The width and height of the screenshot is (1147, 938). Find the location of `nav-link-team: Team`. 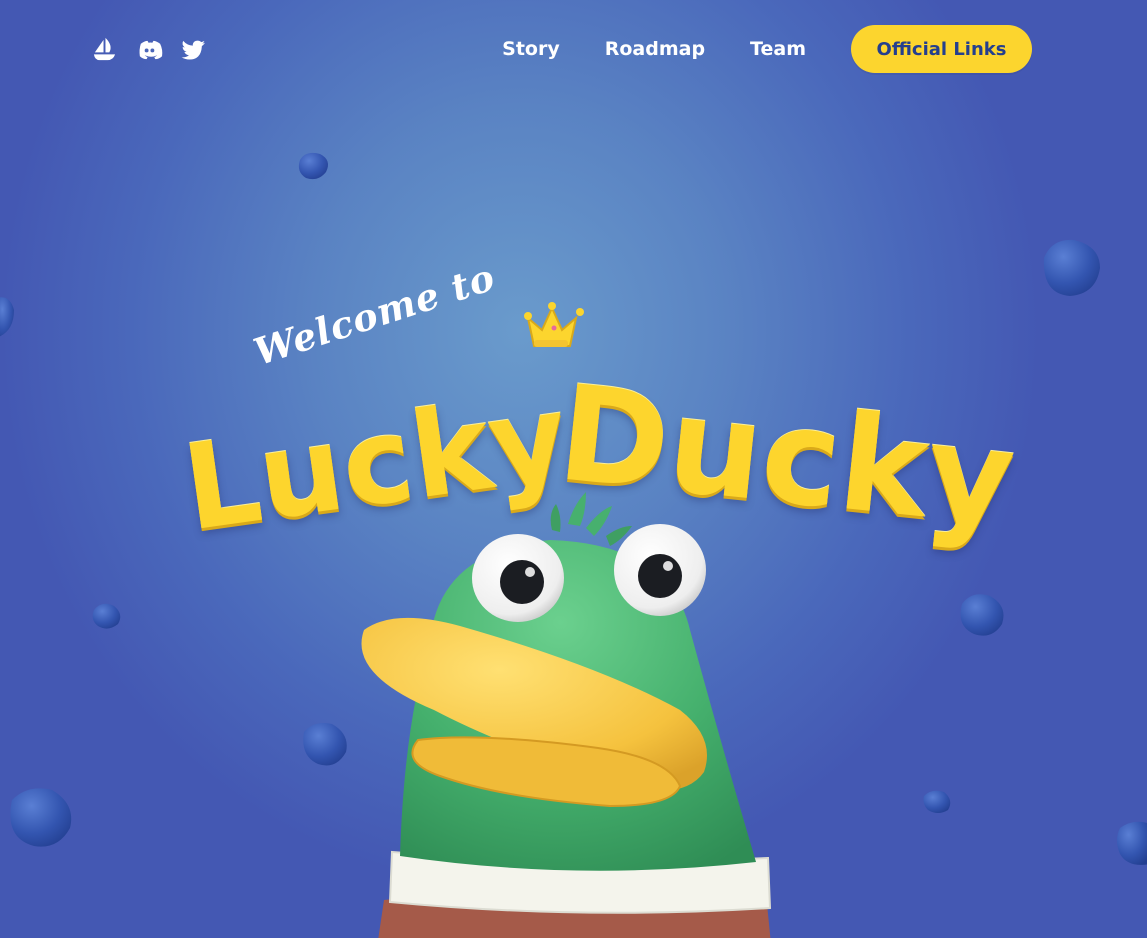

nav-link-team: Team is located at coordinates (778, 49).